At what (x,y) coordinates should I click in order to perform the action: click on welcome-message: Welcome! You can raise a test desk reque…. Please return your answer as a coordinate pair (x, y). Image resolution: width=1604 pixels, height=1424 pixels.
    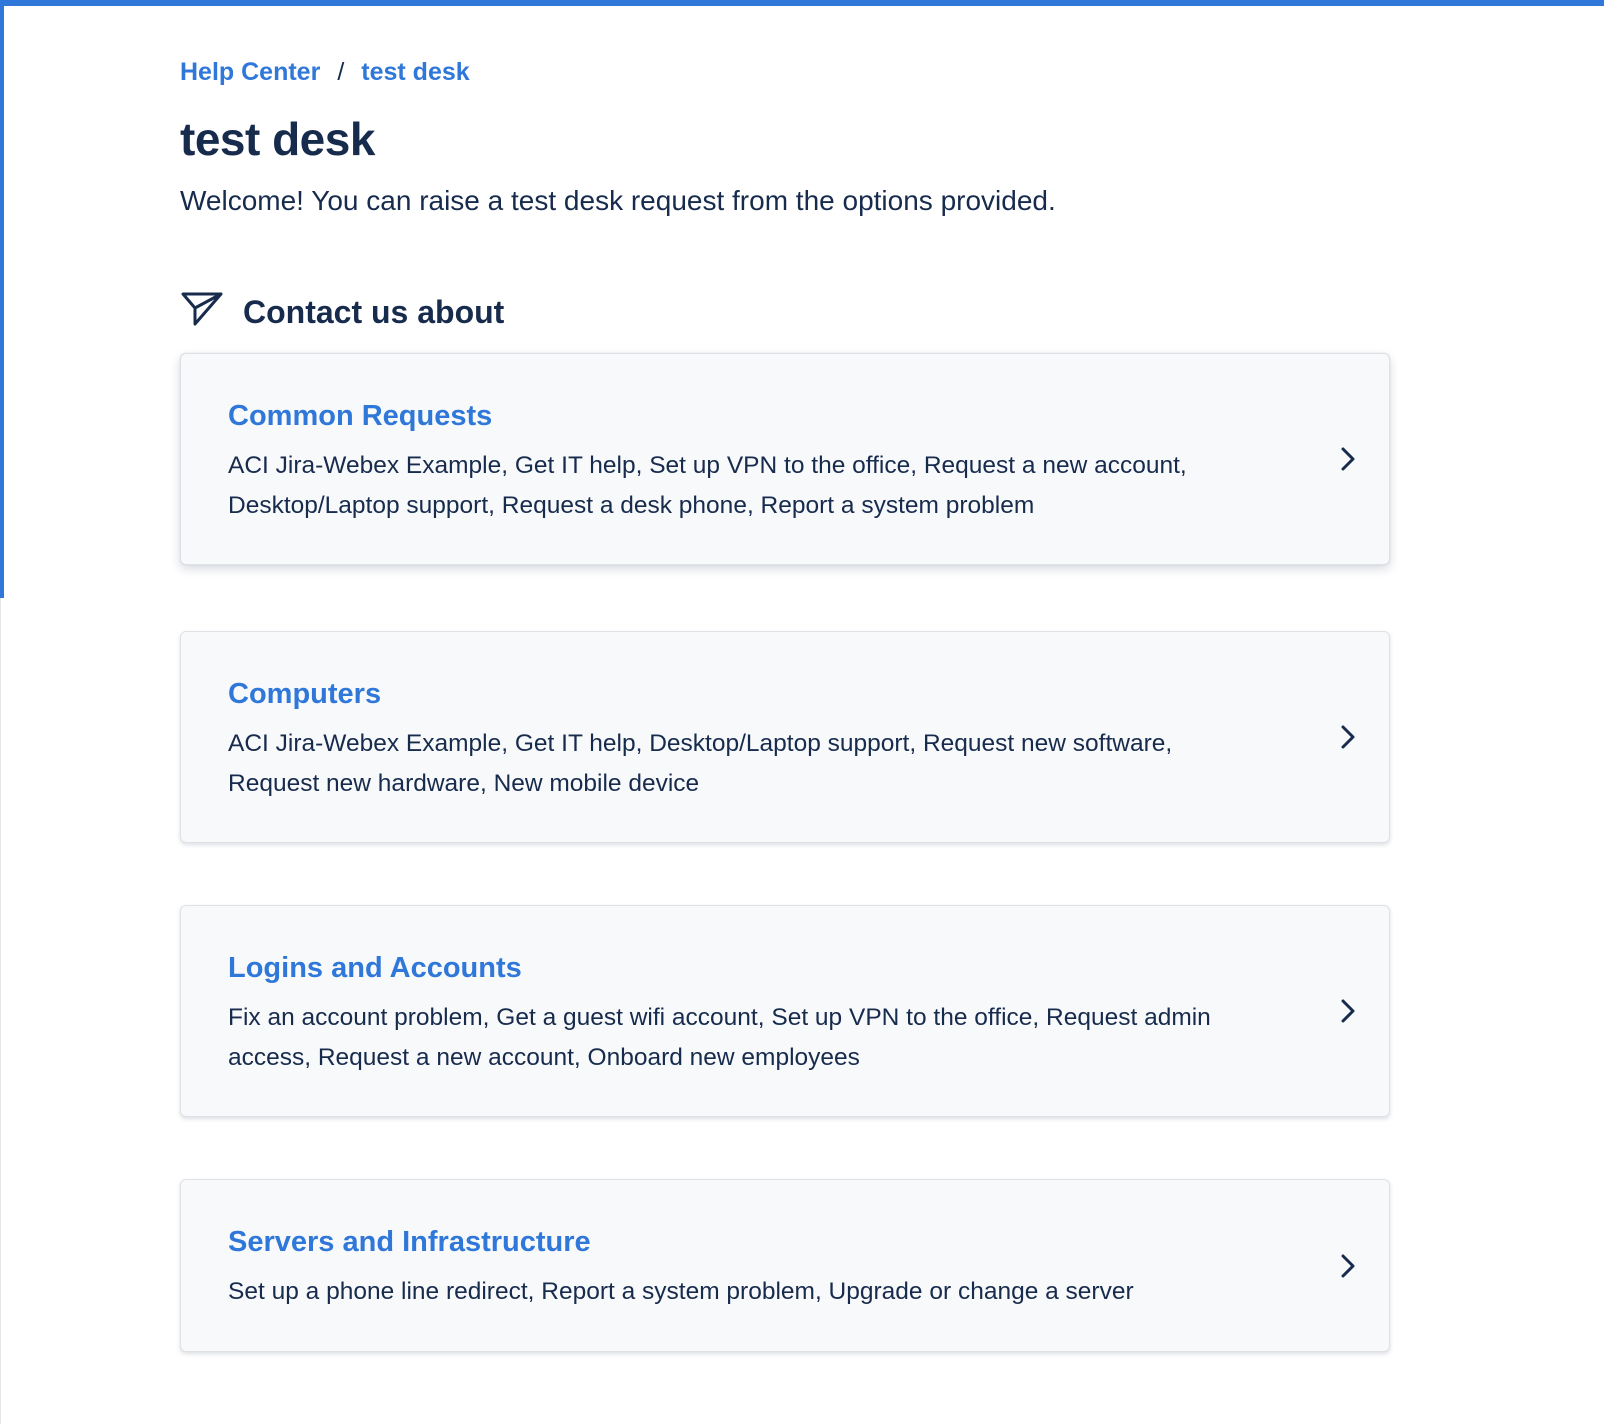
    Looking at the image, I should click on (618, 200).